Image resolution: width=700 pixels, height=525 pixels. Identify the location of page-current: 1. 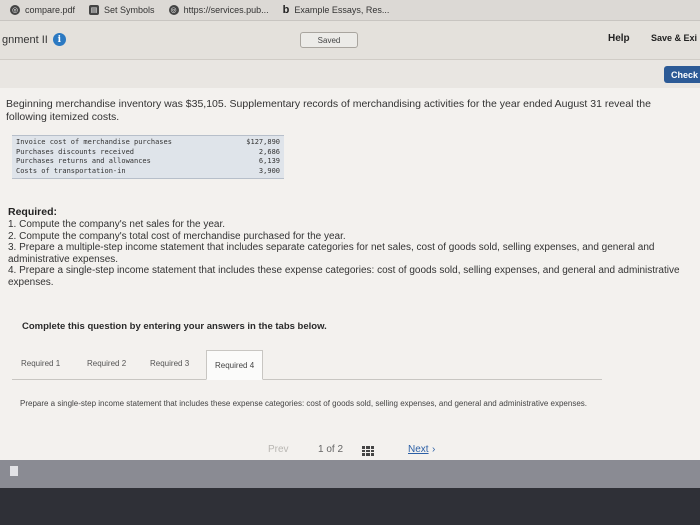
(321, 449).